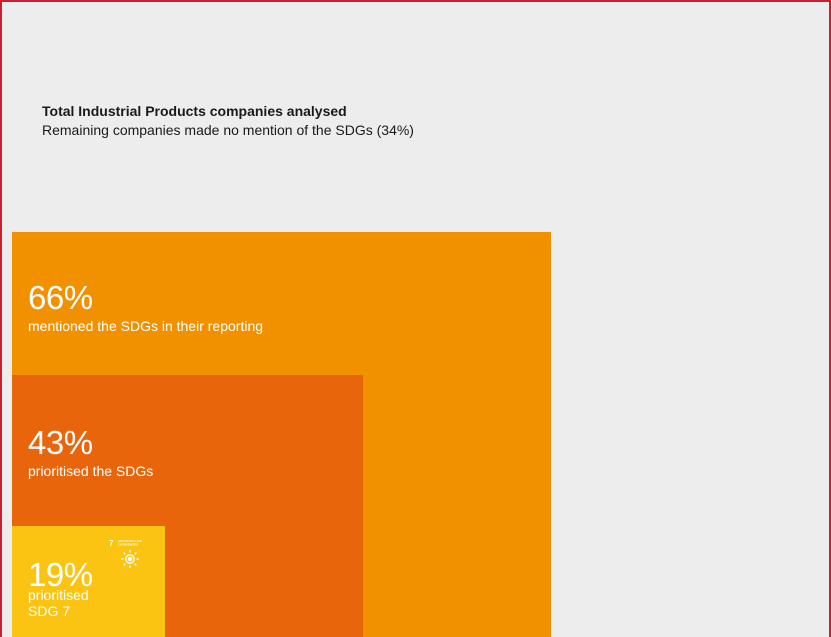 The image size is (831, 637). I want to click on desc-label-sdg7: prioritised SDG 7, so click(58, 603).